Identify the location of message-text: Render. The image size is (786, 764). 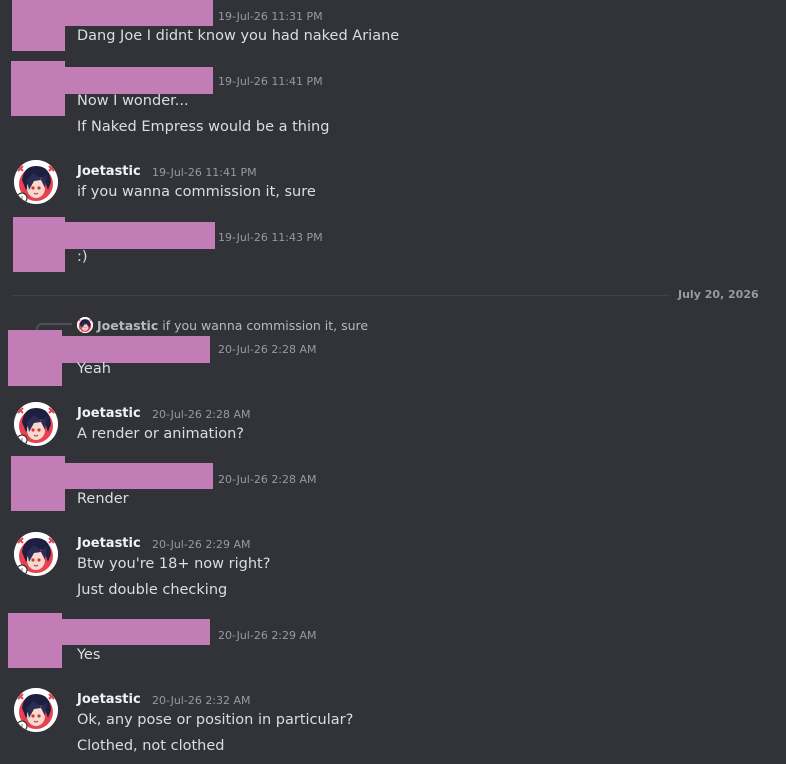
(103, 499).